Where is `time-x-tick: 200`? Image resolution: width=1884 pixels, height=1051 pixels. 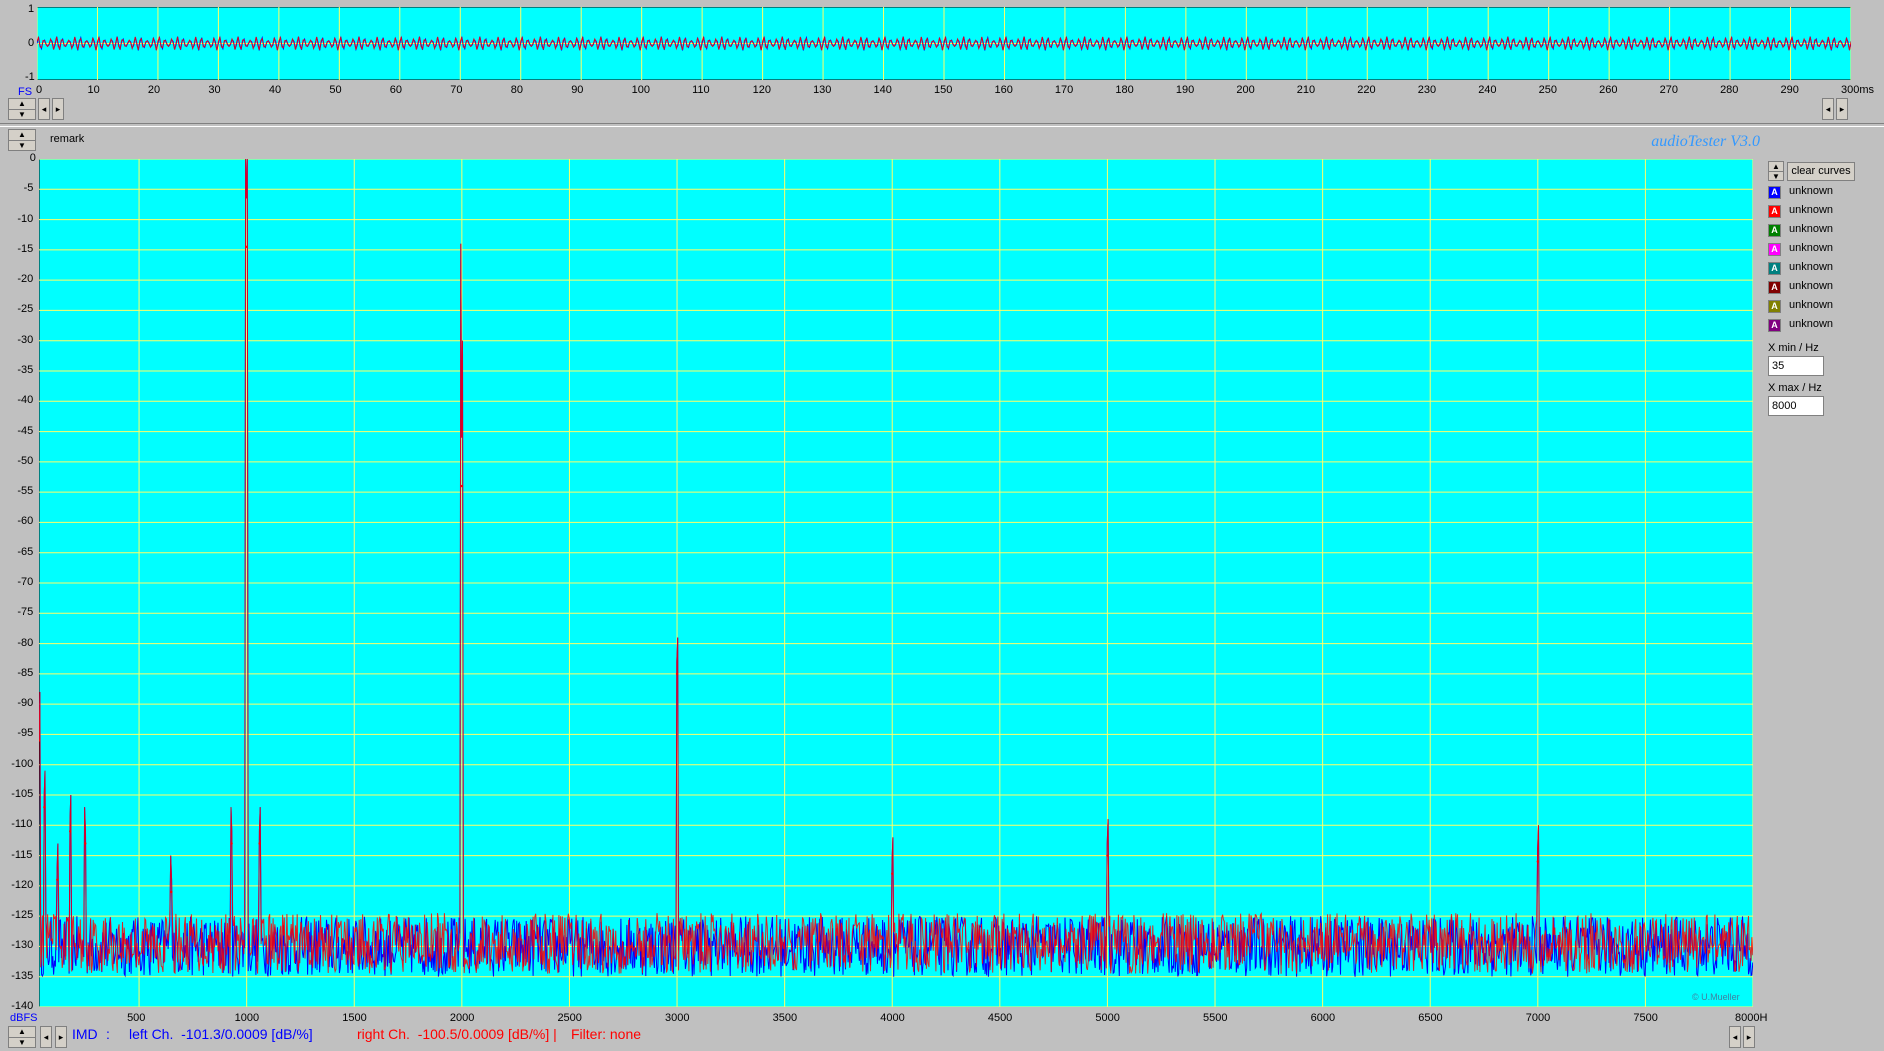
time-x-tick: 200 is located at coordinates (1245, 90).